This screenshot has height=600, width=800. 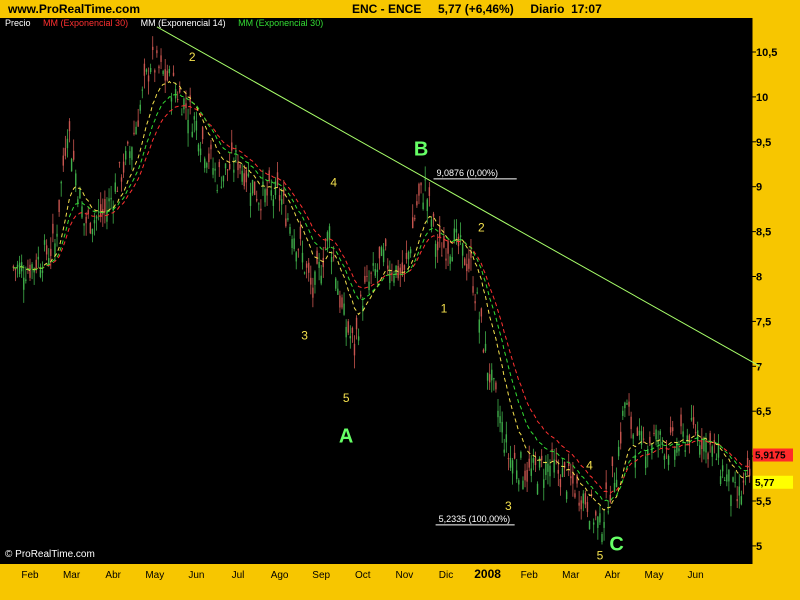 I want to click on wave-label-minor: 4, so click(x=589, y=466).